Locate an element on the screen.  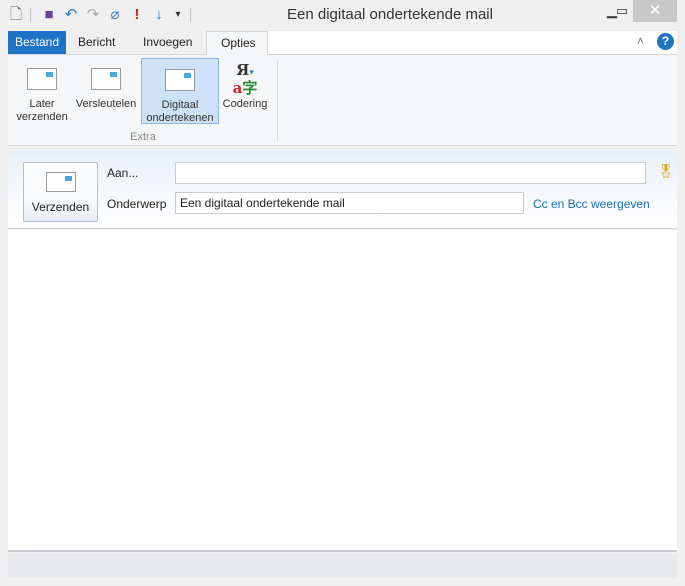
collapse-ribbon-icon: ˄ is located at coordinates (640, 41).